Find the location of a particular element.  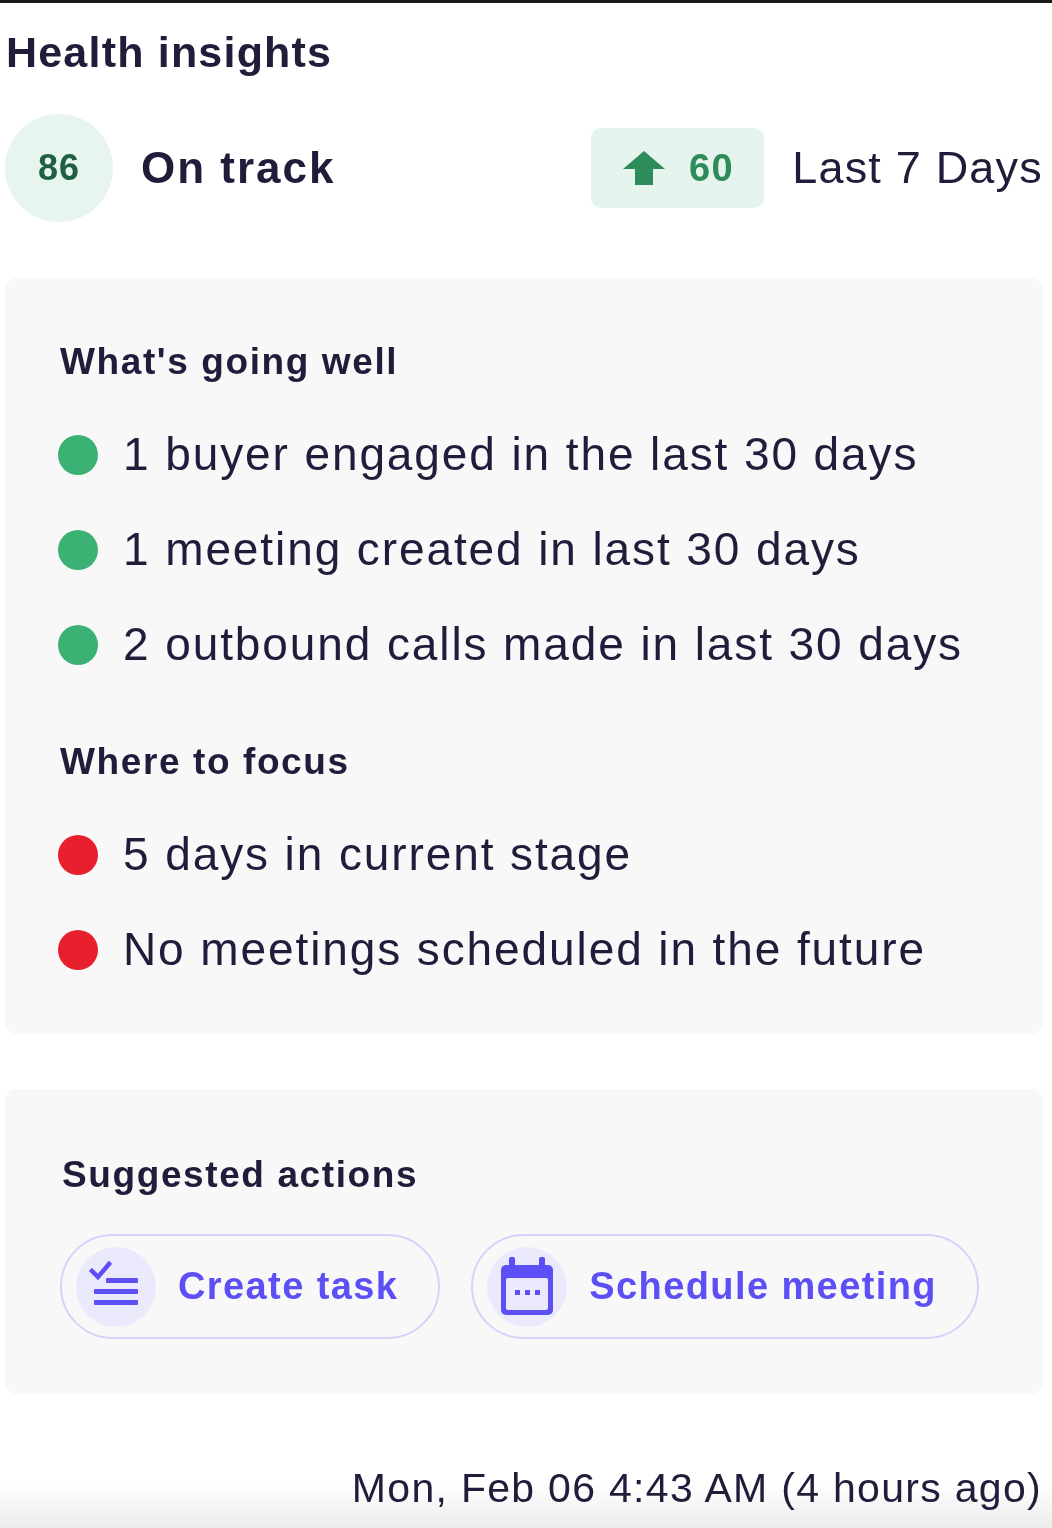

insight-text: 1 meeting created in last 30 days is located at coordinates (492, 549).